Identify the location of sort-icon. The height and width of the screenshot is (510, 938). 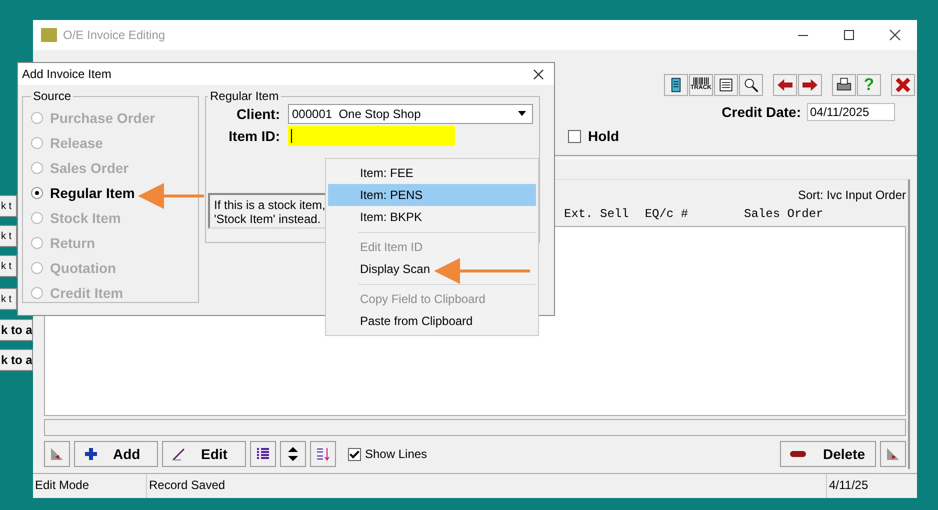
(323, 454).